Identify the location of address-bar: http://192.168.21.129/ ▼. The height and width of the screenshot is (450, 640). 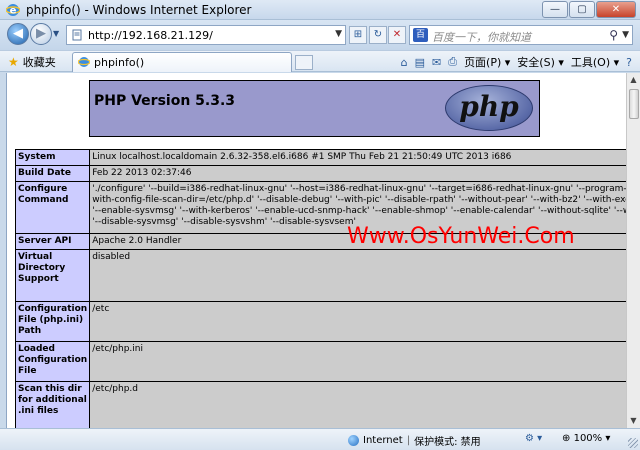
(206, 35).